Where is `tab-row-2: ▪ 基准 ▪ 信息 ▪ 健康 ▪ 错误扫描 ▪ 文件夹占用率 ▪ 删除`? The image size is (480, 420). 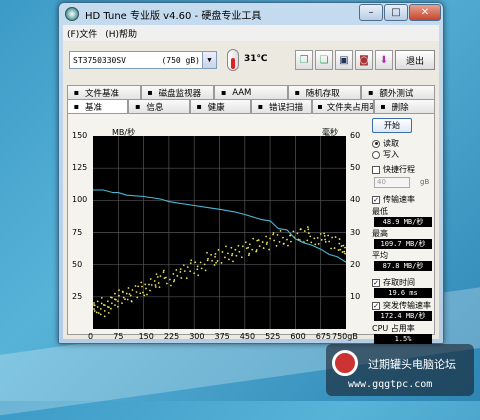 tab-row-2: ▪ 基准 ▪ 信息 ▪ 健康 ▪ 错误扫描 ▪ 文件夹占用率 ▪ 删除 is located at coordinates (251, 106).